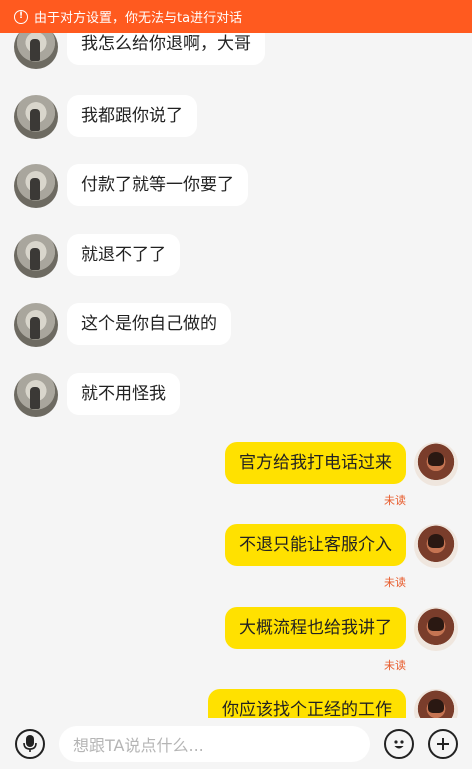  What do you see at coordinates (315, 463) in the screenshot?
I see `message-bubble-self: 官方给我打电话过来` at bounding box center [315, 463].